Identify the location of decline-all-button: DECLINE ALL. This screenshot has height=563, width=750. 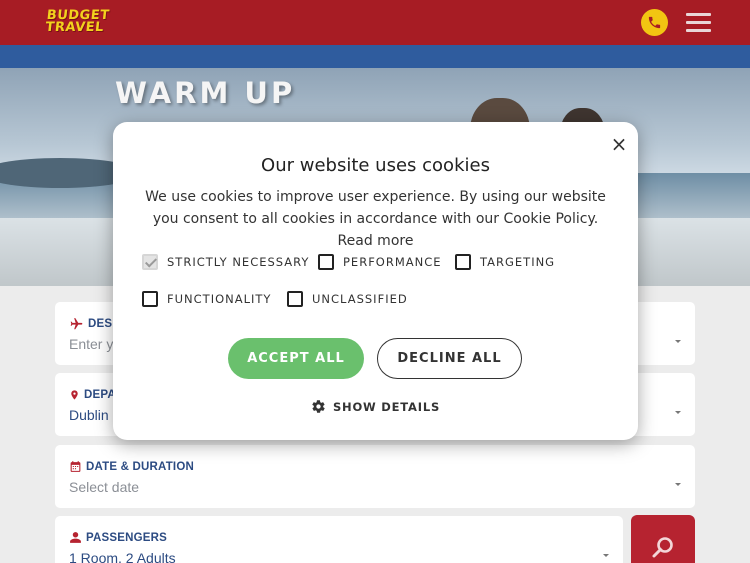
(449, 358).